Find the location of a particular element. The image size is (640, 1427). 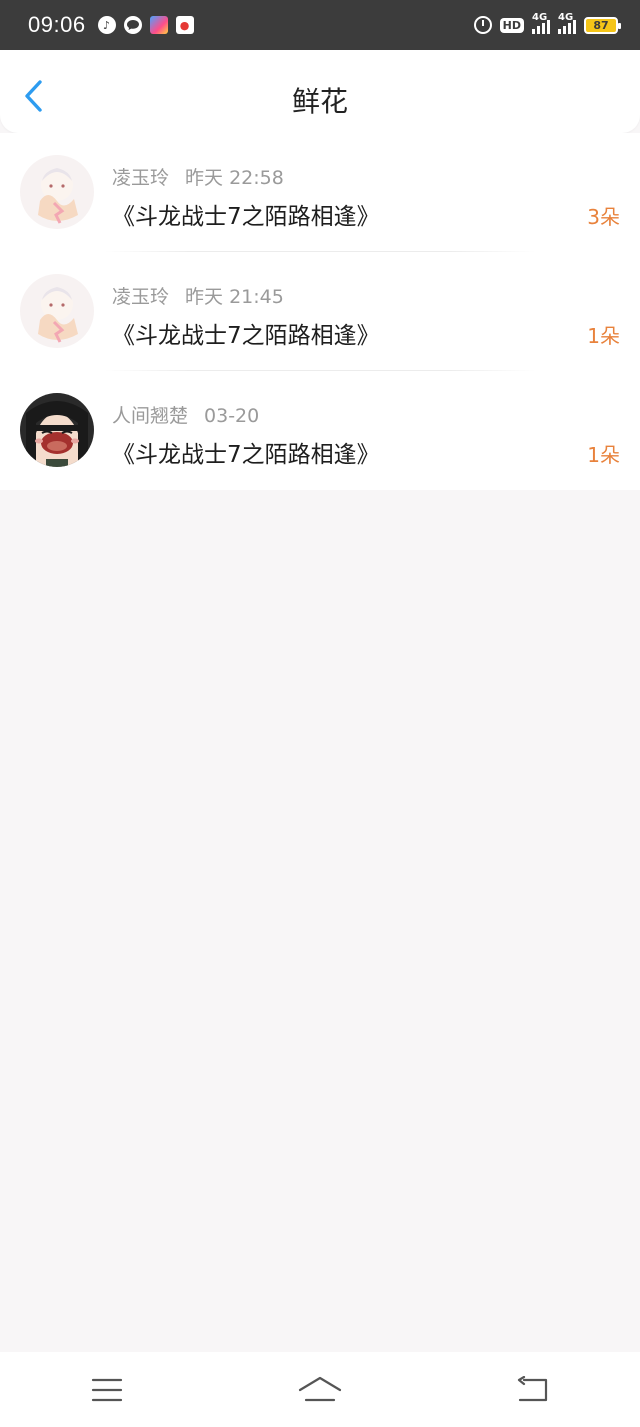

sender-name: 人间翘楚 is located at coordinates (150, 416).